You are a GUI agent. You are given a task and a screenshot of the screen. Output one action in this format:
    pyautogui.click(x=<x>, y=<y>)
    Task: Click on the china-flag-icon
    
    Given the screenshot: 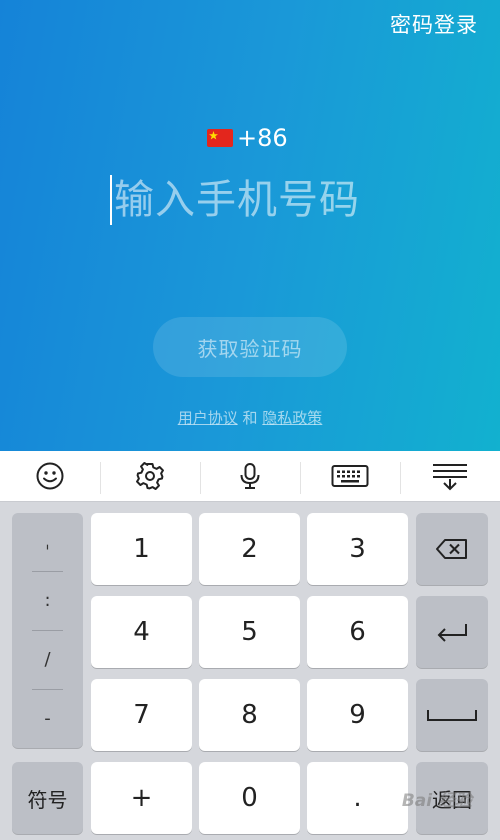 What is the action you would take?
    pyautogui.click(x=220, y=138)
    